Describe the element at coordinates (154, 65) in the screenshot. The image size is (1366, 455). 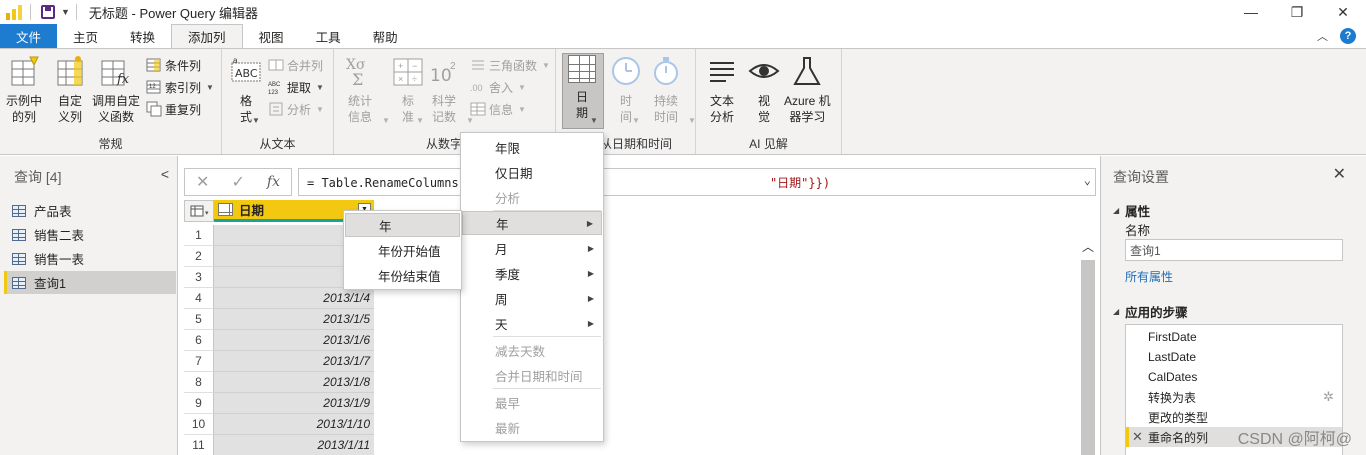
I see `conditional-column-icon` at that location.